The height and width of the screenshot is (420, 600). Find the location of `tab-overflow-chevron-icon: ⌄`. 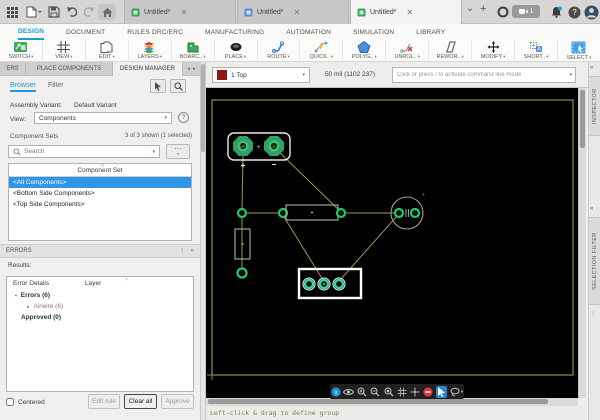

tab-overflow-chevron-icon: ⌄ is located at coordinates (470, 8).